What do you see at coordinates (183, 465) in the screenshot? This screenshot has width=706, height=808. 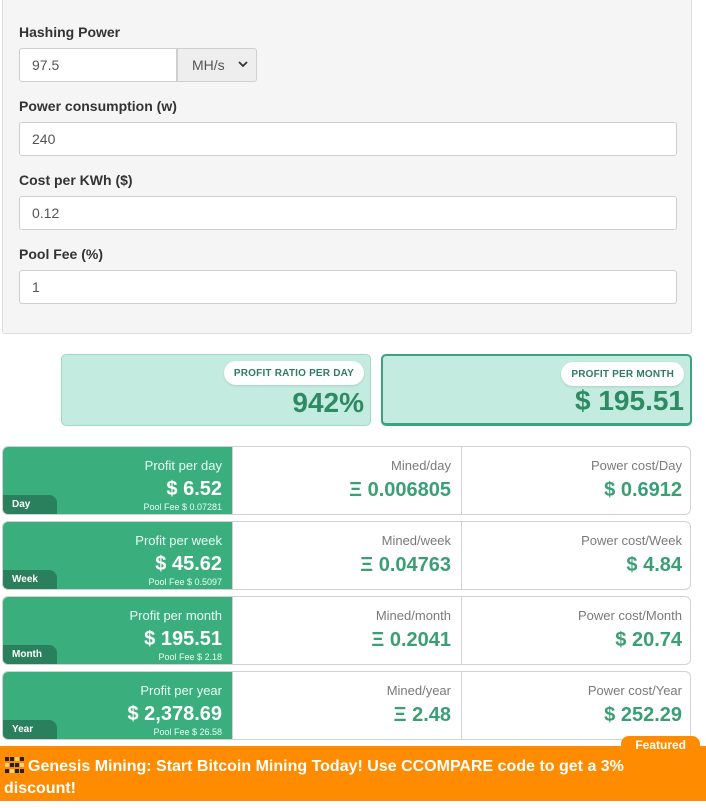 I see `profit-label: Profit per day` at bounding box center [183, 465].